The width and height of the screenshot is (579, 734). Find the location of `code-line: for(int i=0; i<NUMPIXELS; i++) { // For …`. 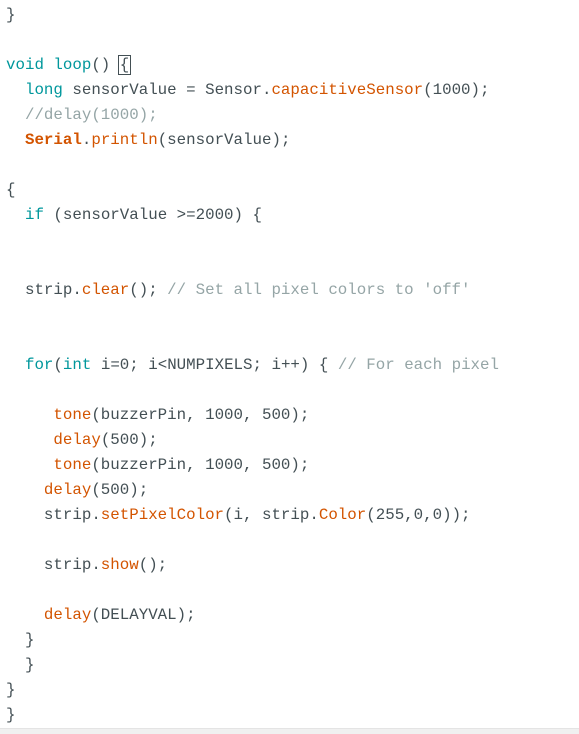

code-line: for(int i=0; i<NUMPIXELS; i++) { // For … is located at coordinates (252, 365).